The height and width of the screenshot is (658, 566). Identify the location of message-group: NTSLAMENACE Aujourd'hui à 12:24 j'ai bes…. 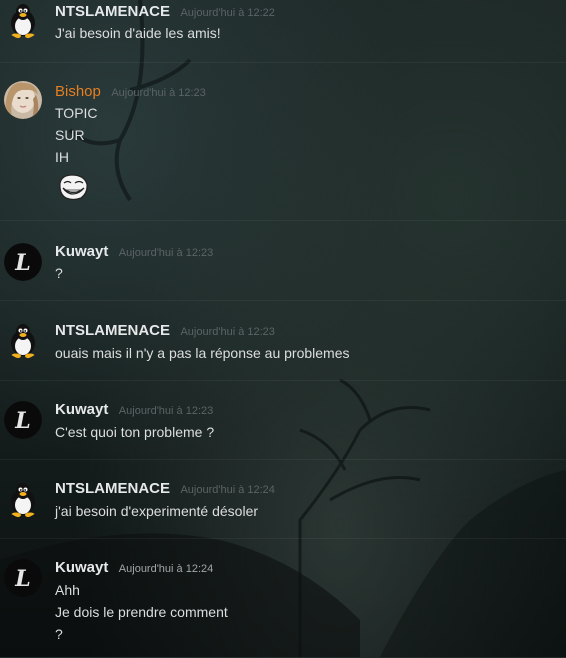
(283, 499).